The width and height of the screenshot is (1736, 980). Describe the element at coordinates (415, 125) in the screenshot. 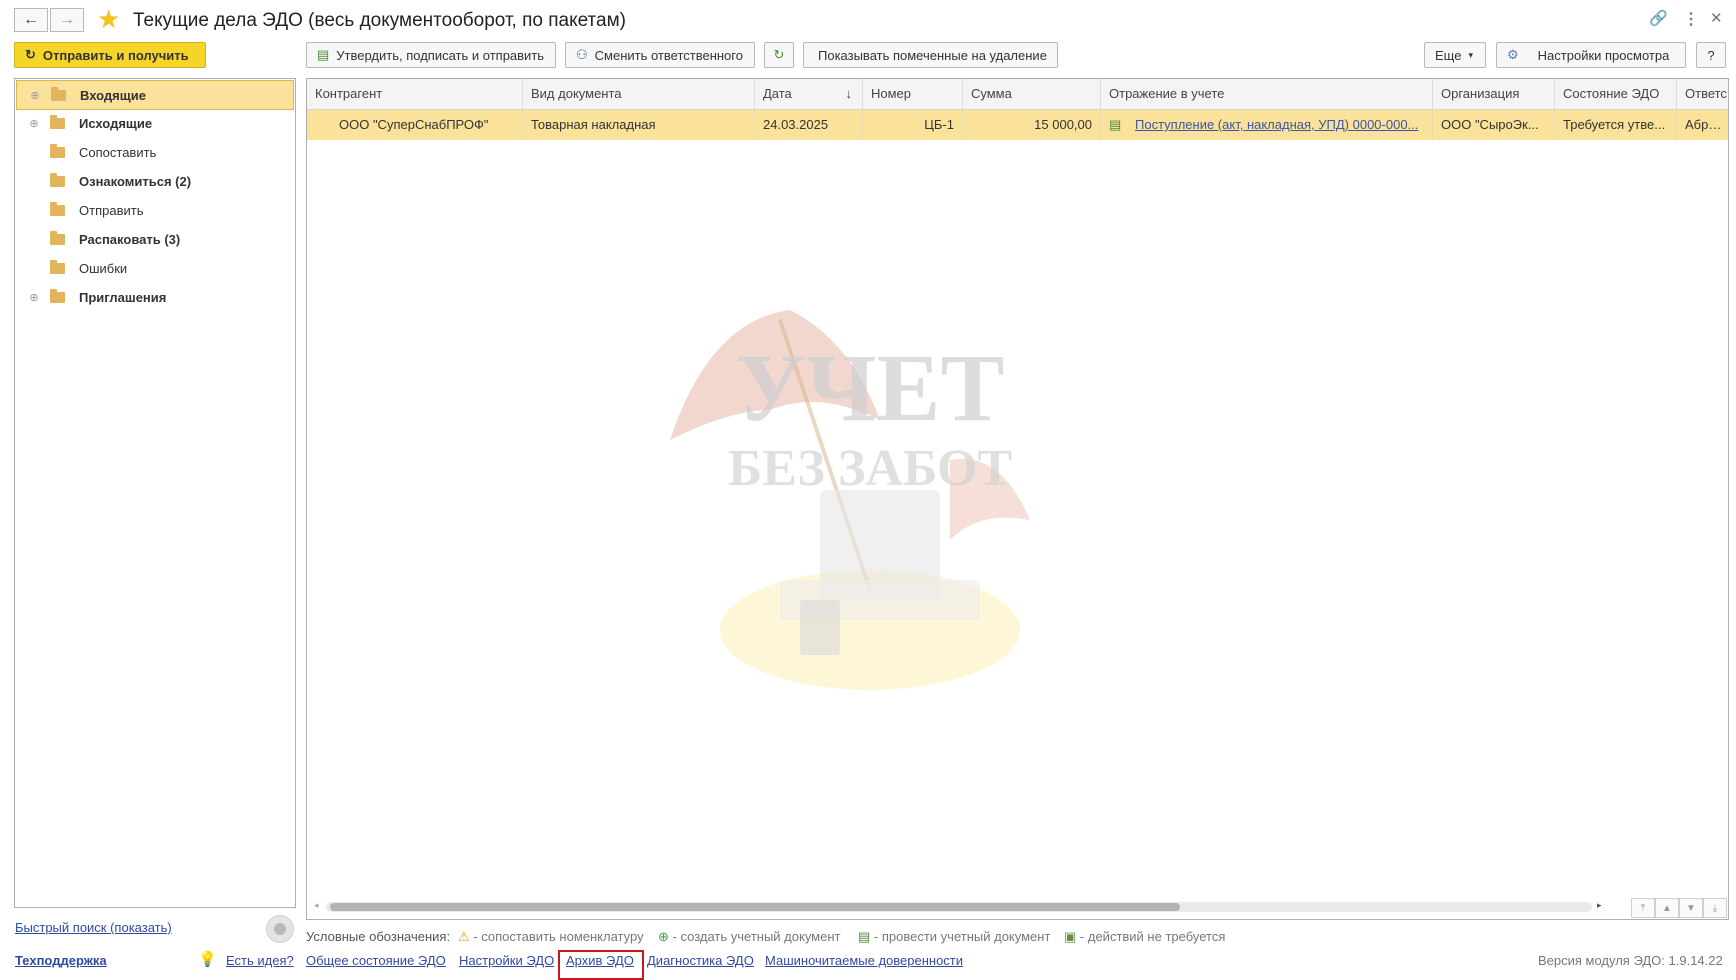

I see `cell-counterparty: ООО "СуперСнабПРОФ"` at that location.